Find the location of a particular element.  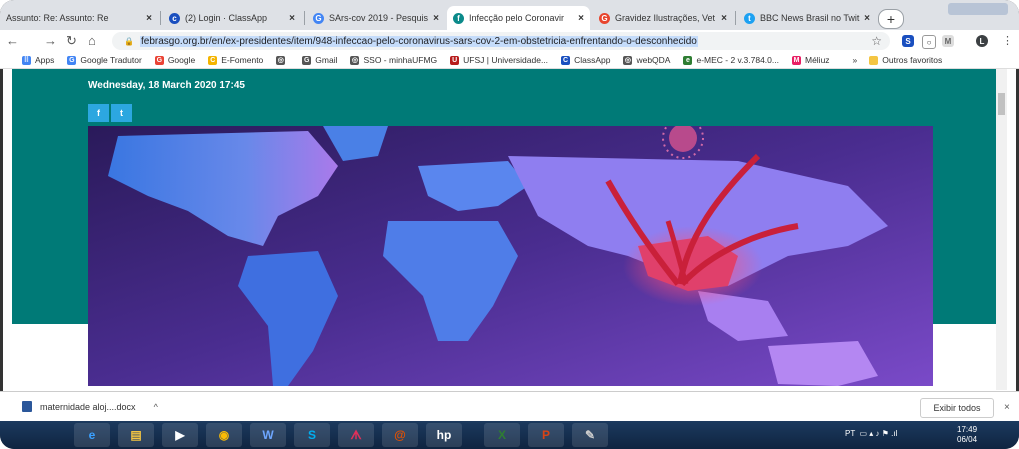

extension-mail-icon: M is located at coordinates (948, 41).